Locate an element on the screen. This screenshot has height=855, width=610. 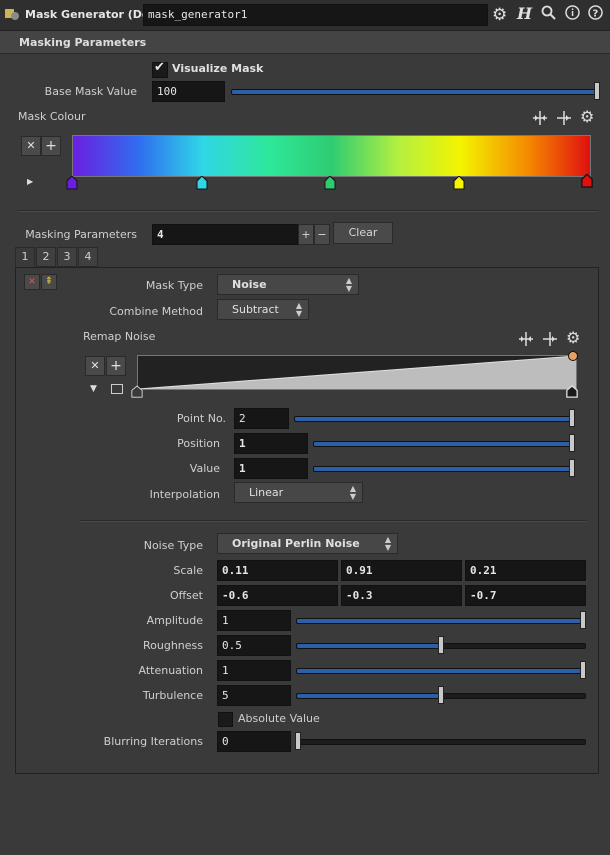
curve-gear-icon: ⚙ is located at coordinates (573, 337).